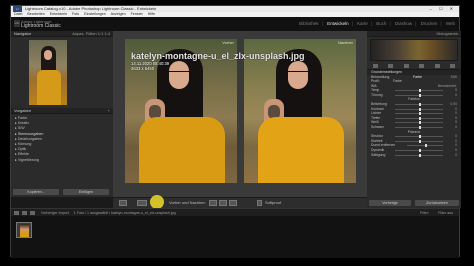 This screenshot has height=266, width=474. I want to click on photo-filename: katelyn-montagne-u_el_zIx-unsplash.jpg, so click(218, 56).